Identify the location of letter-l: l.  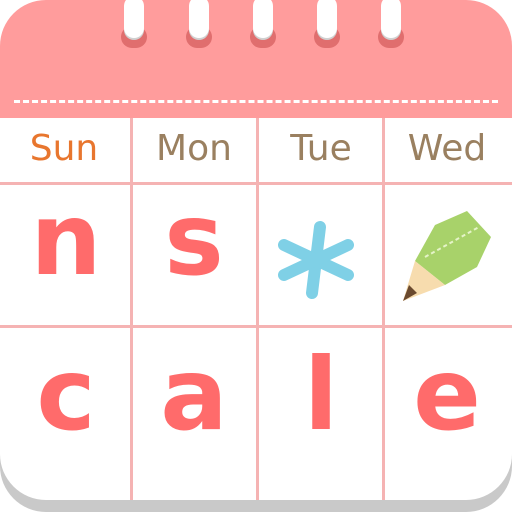
(321, 394).